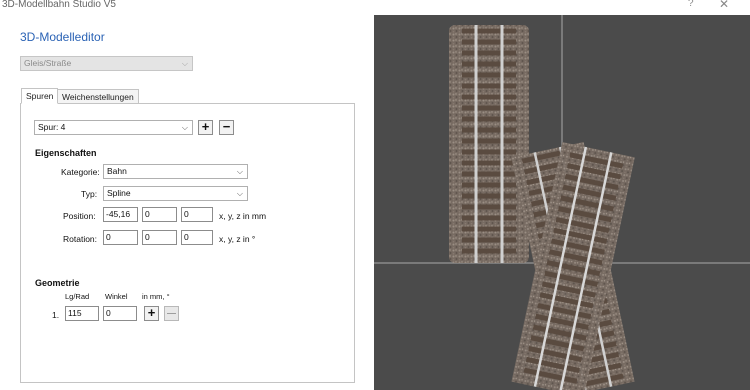 The height and width of the screenshot is (390, 750). I want to click on window-title: 3D-Modellbahn Studio V5, so click(59, 5).